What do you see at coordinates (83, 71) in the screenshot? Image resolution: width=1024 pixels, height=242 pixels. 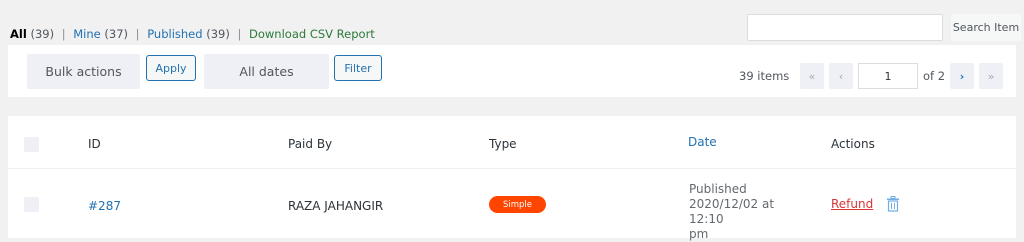 I see `bulk-actions-select: Bulk actions` at bounding box center [83, 71].